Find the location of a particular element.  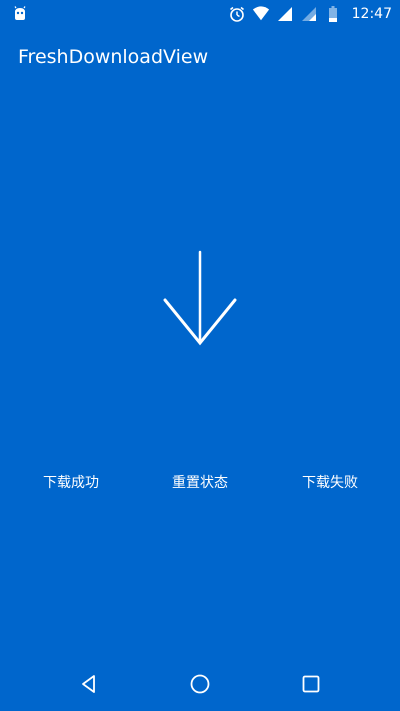

status-icons: 12:47 is located at coordinates (310, 14).